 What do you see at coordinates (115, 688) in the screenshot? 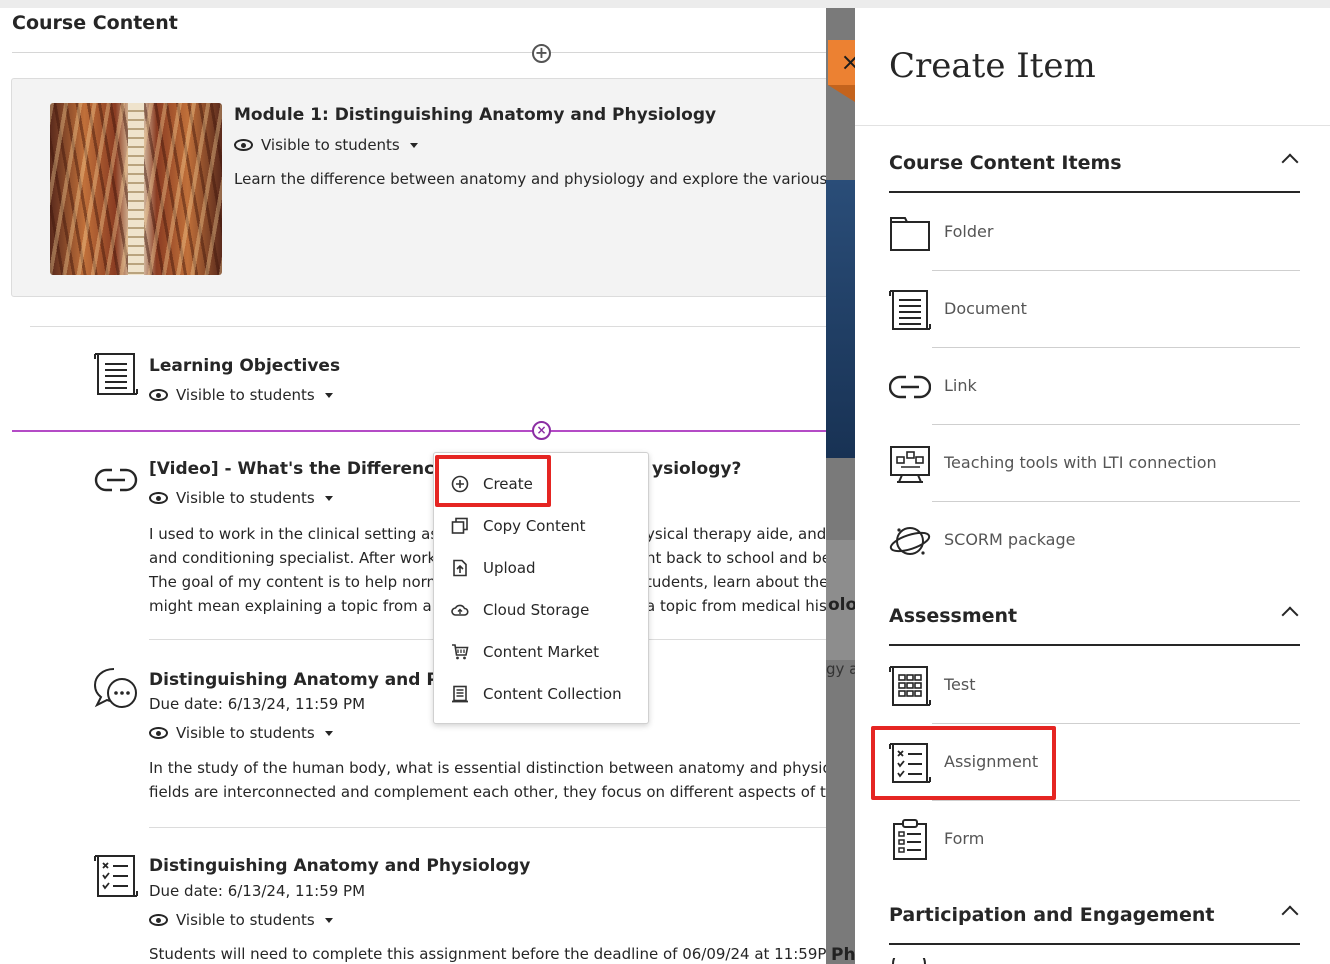
I see `discussion-icon` at bounding box center [115, 688].